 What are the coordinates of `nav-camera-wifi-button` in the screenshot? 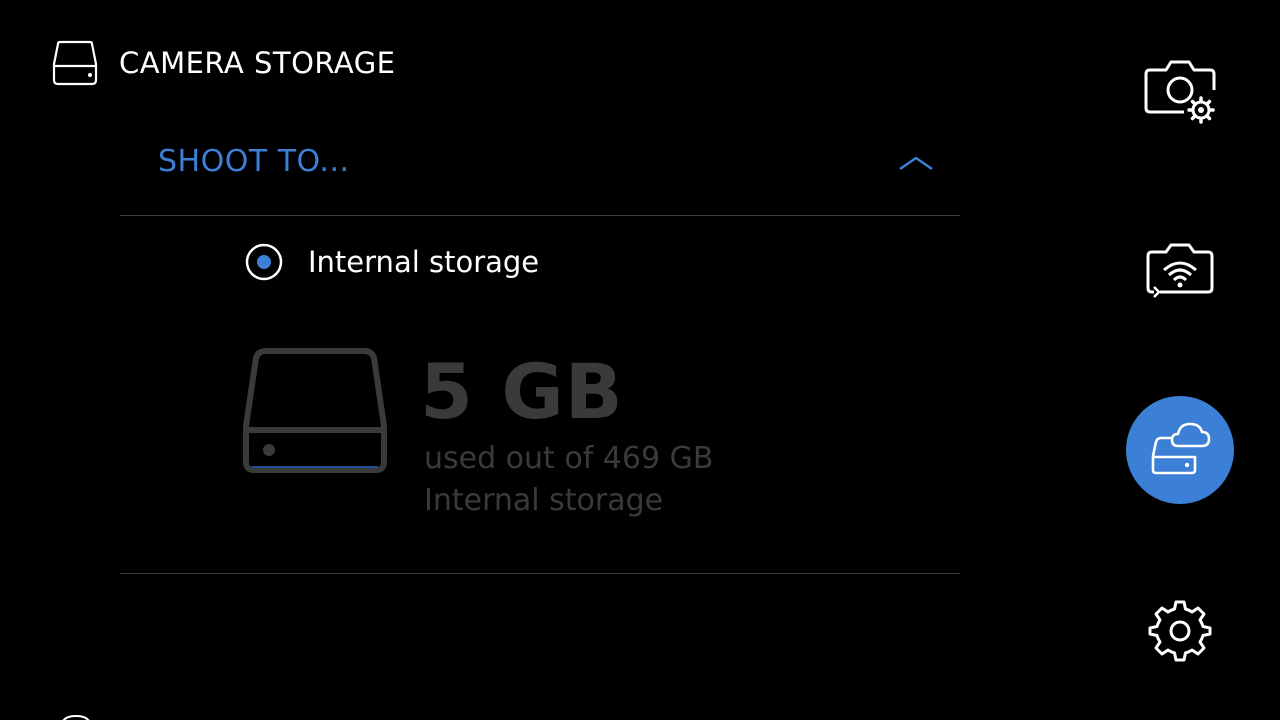 It's located at (1180, 269).